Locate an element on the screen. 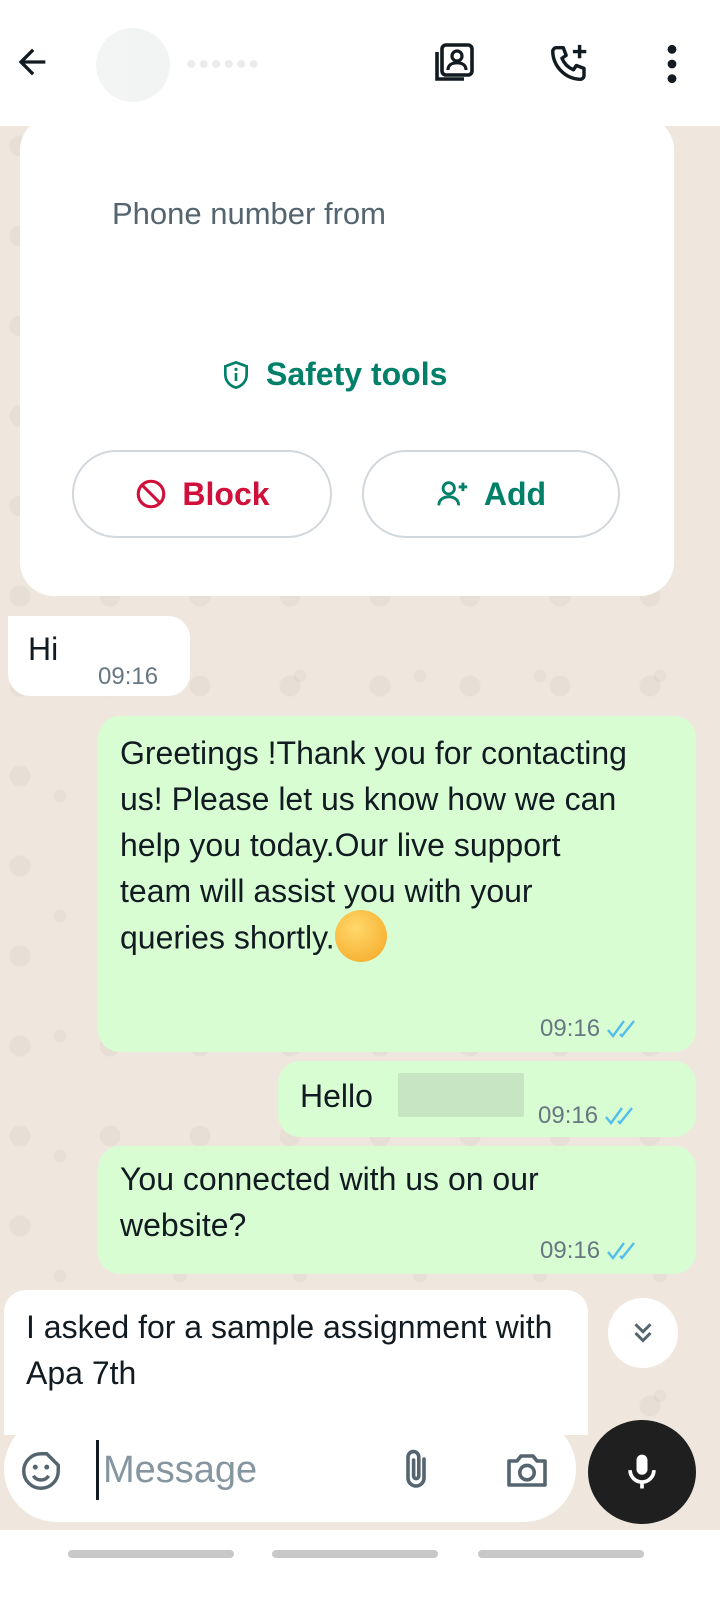 The width and height of the screenshot is (720, 1600). sticker-button is located at coordinates (41, 1471).